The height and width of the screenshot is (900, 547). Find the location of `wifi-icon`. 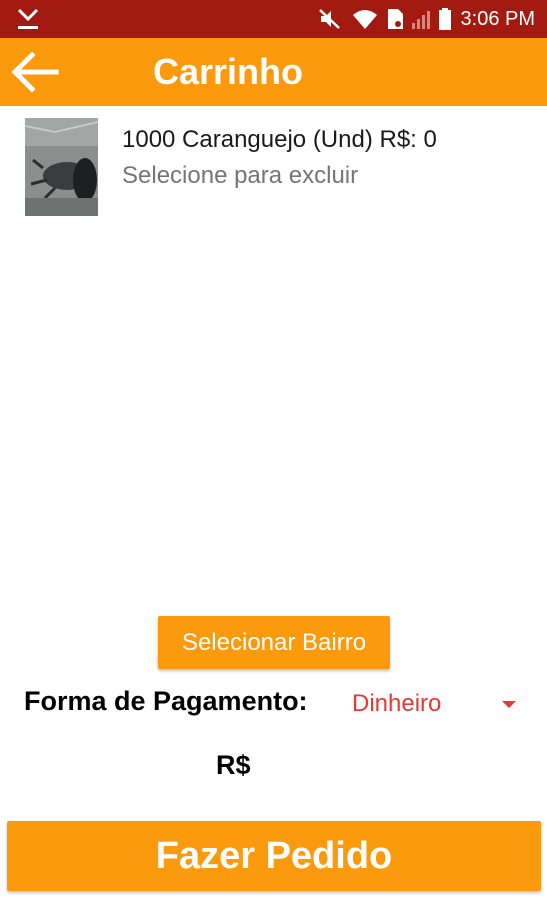

wifi-icon is located at coordinates (365, 19).